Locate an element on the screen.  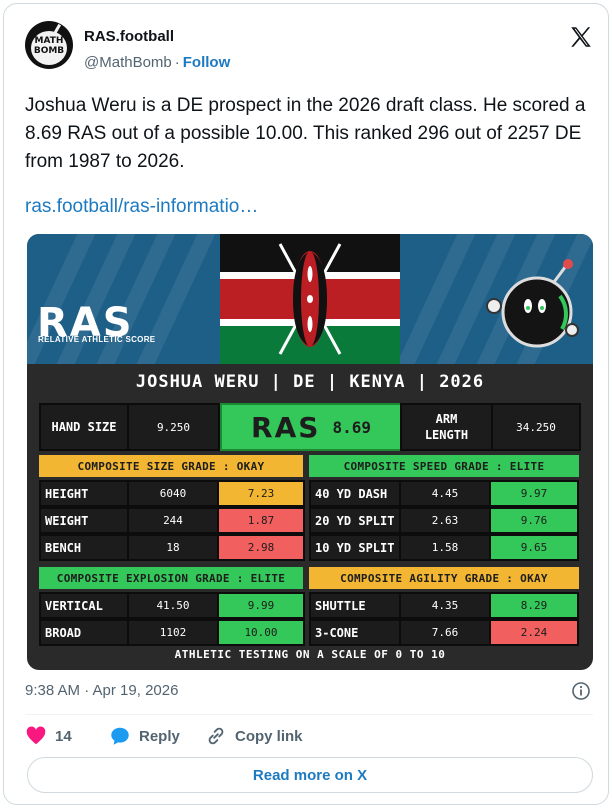
divider is located at coordinates (309, 714).